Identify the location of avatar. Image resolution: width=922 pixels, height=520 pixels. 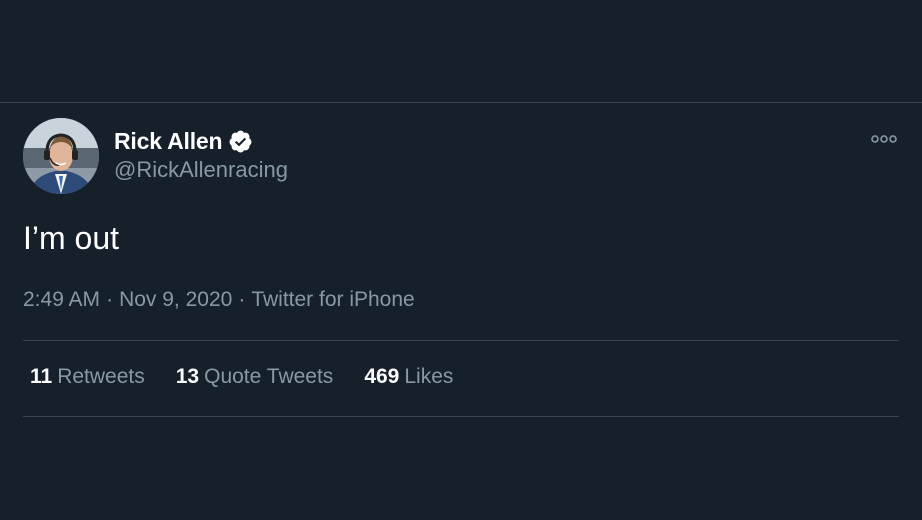
(61, 156).